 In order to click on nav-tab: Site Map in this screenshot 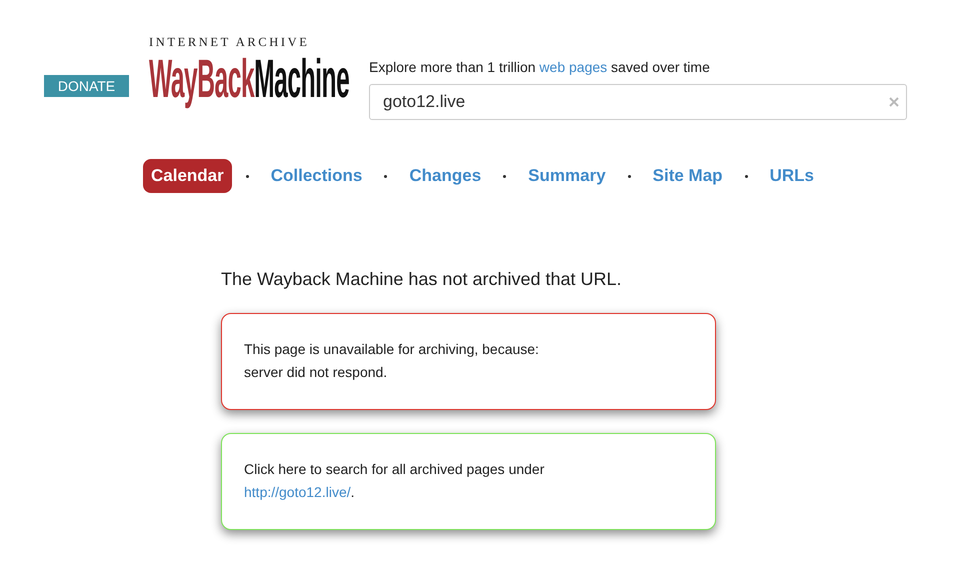, I will do `click(687, 176)`.